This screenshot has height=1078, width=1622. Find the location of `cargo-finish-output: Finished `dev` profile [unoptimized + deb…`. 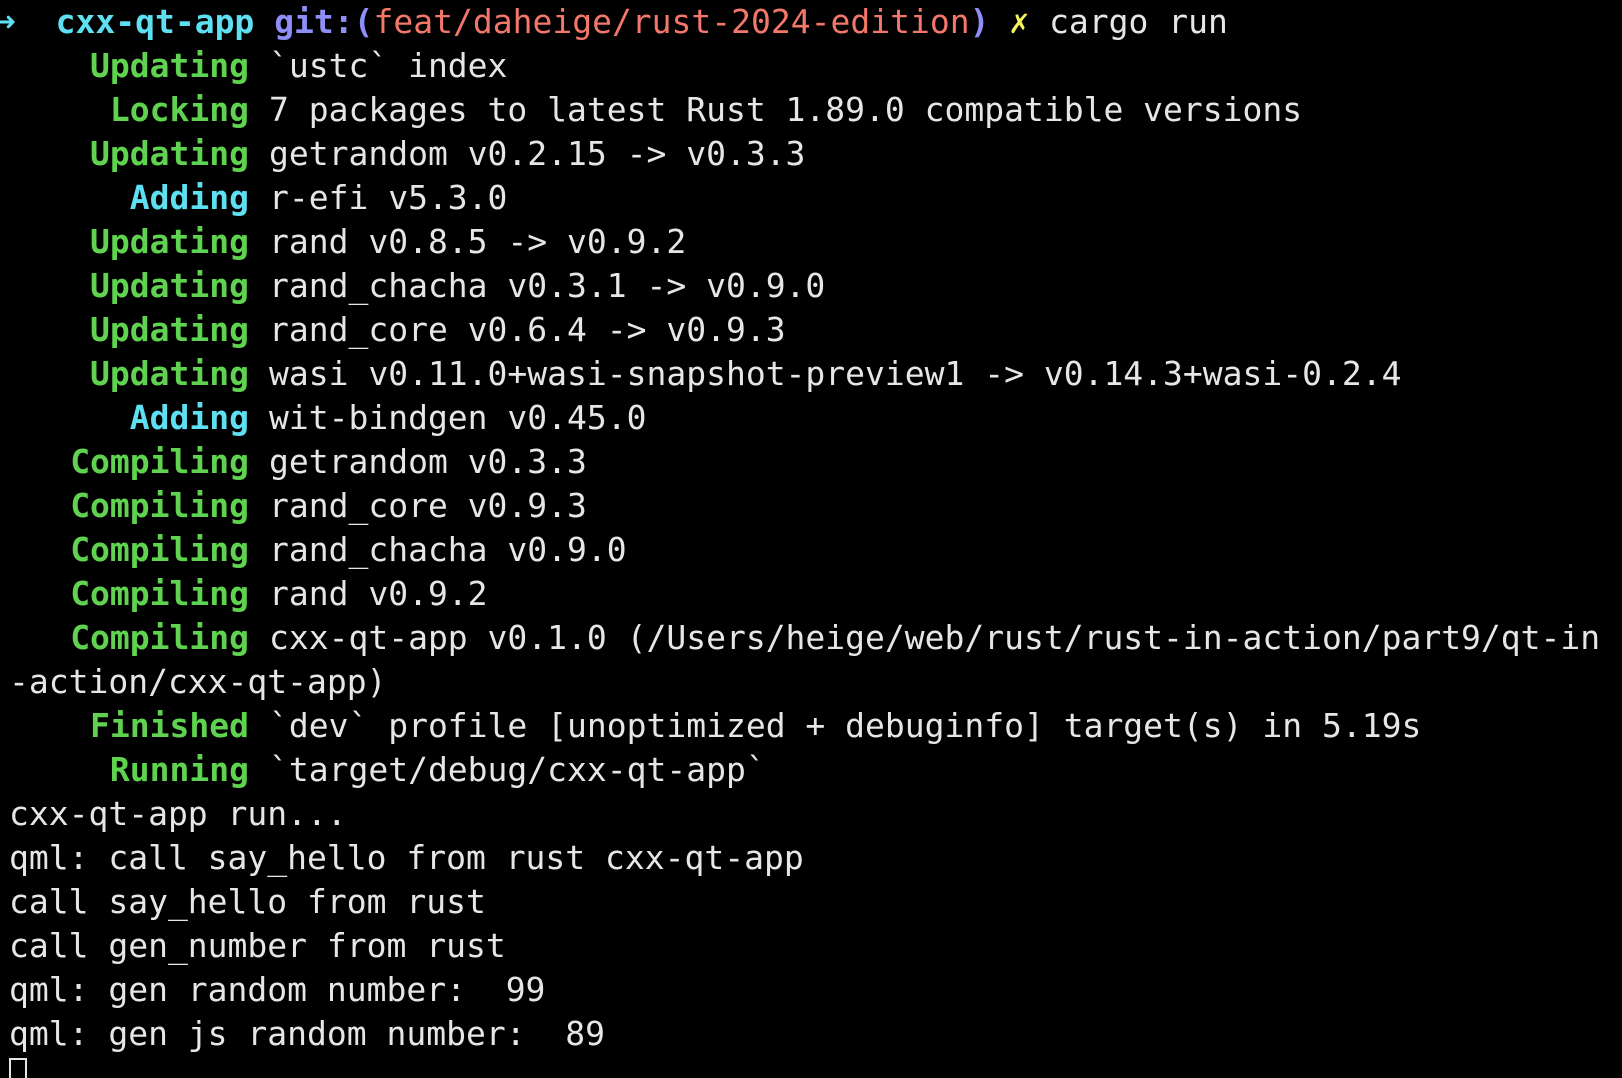

cargo-finish-output: Finished `dev` profile [unoptimized + deb… is located at coordinates (811, 748).